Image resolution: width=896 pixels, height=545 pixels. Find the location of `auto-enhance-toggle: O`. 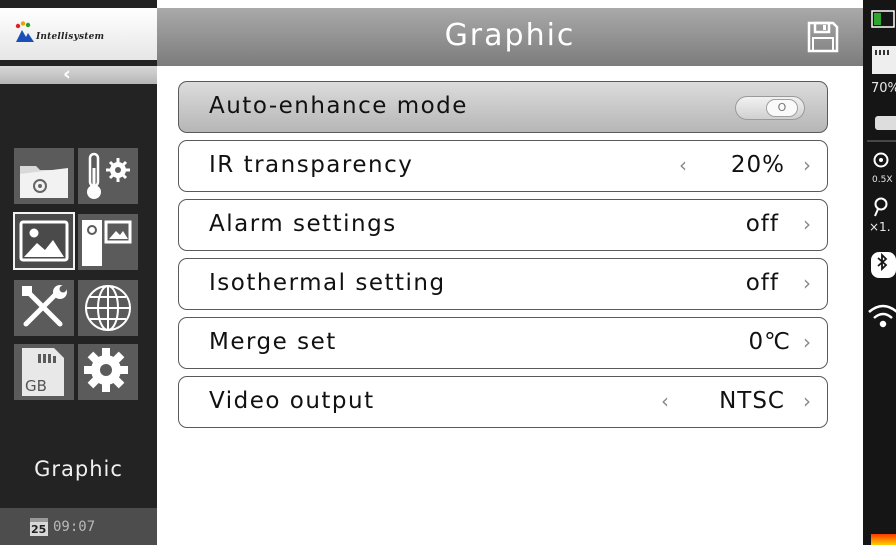

auto-enhance-toggle: O is located at coordinates (770, 108).